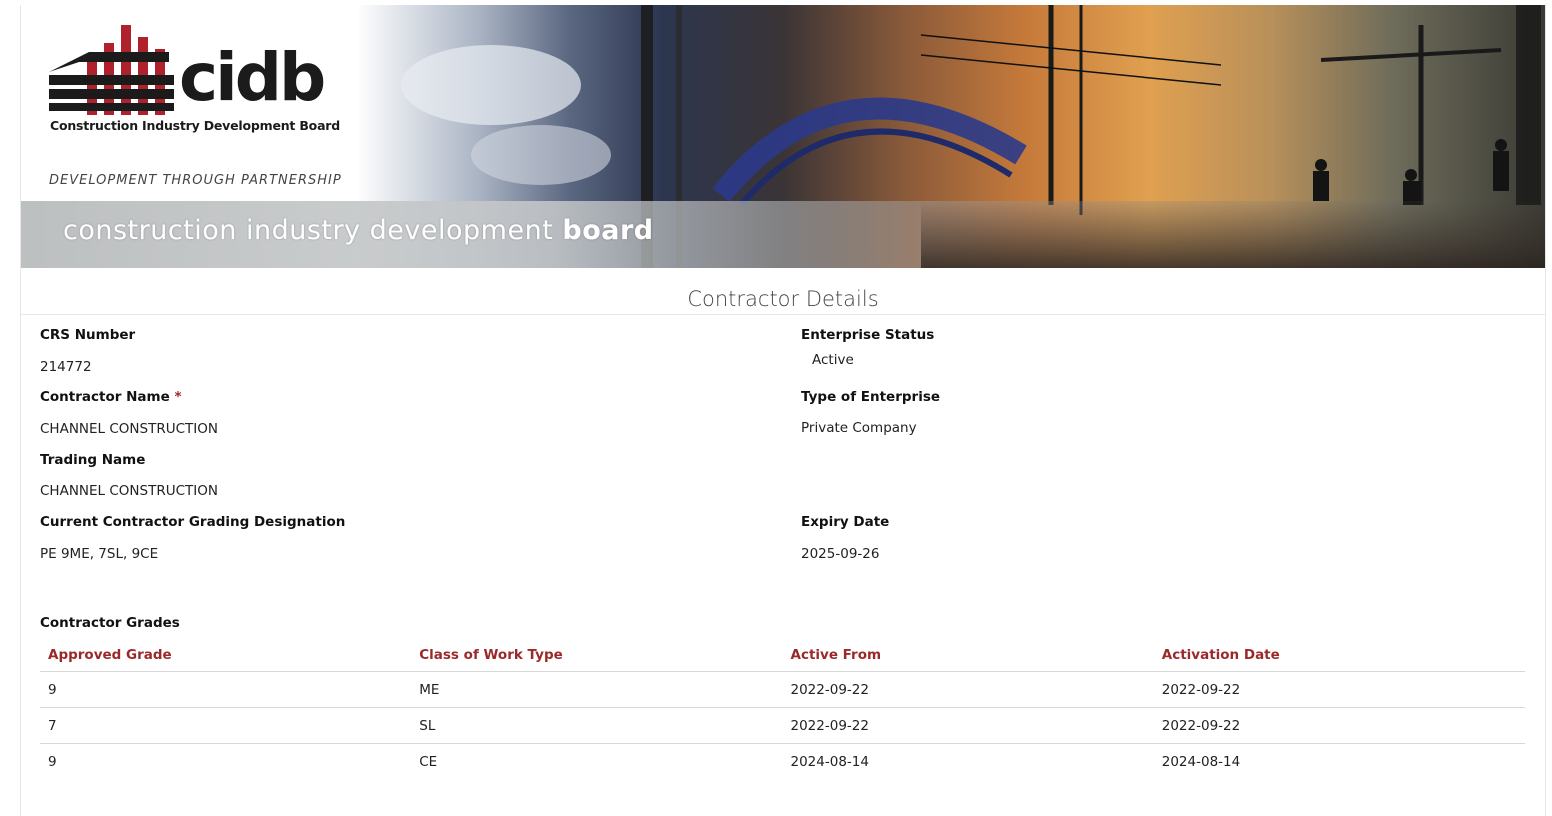 The height and width of the screenshot is (816, 1552). Describe the element at coordinates (129, 429) in the screenshot. I see `contractor-name-value: CHANNEL CONSTRUCTION` at that location.